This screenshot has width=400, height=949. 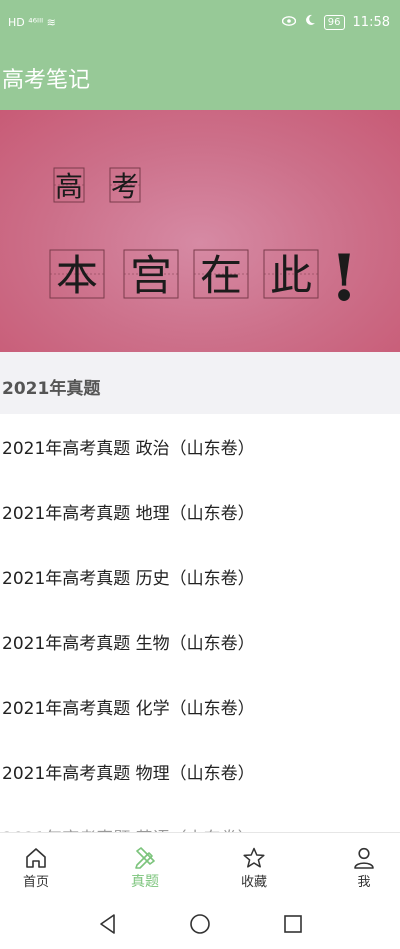 I want to click on section-title: 2021年真题, so click(x=51, y=389).